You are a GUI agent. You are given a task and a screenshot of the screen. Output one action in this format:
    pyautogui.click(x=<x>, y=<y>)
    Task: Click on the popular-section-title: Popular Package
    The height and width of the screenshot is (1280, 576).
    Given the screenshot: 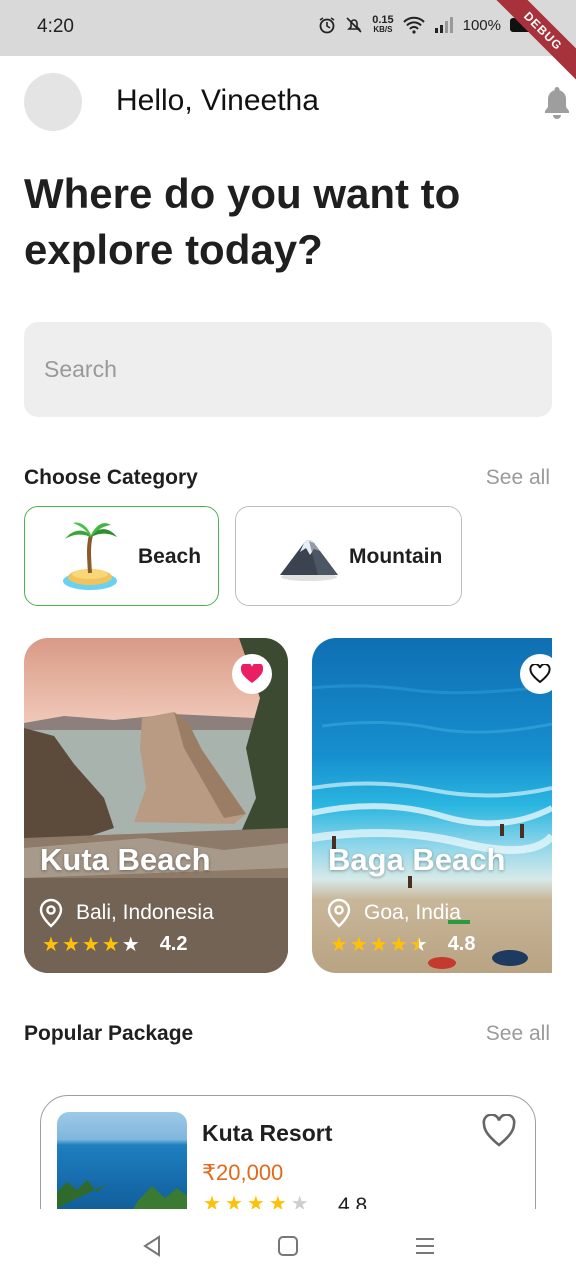 What is the action you would take?
    pyautogui.click(x=109, y=1033)
    